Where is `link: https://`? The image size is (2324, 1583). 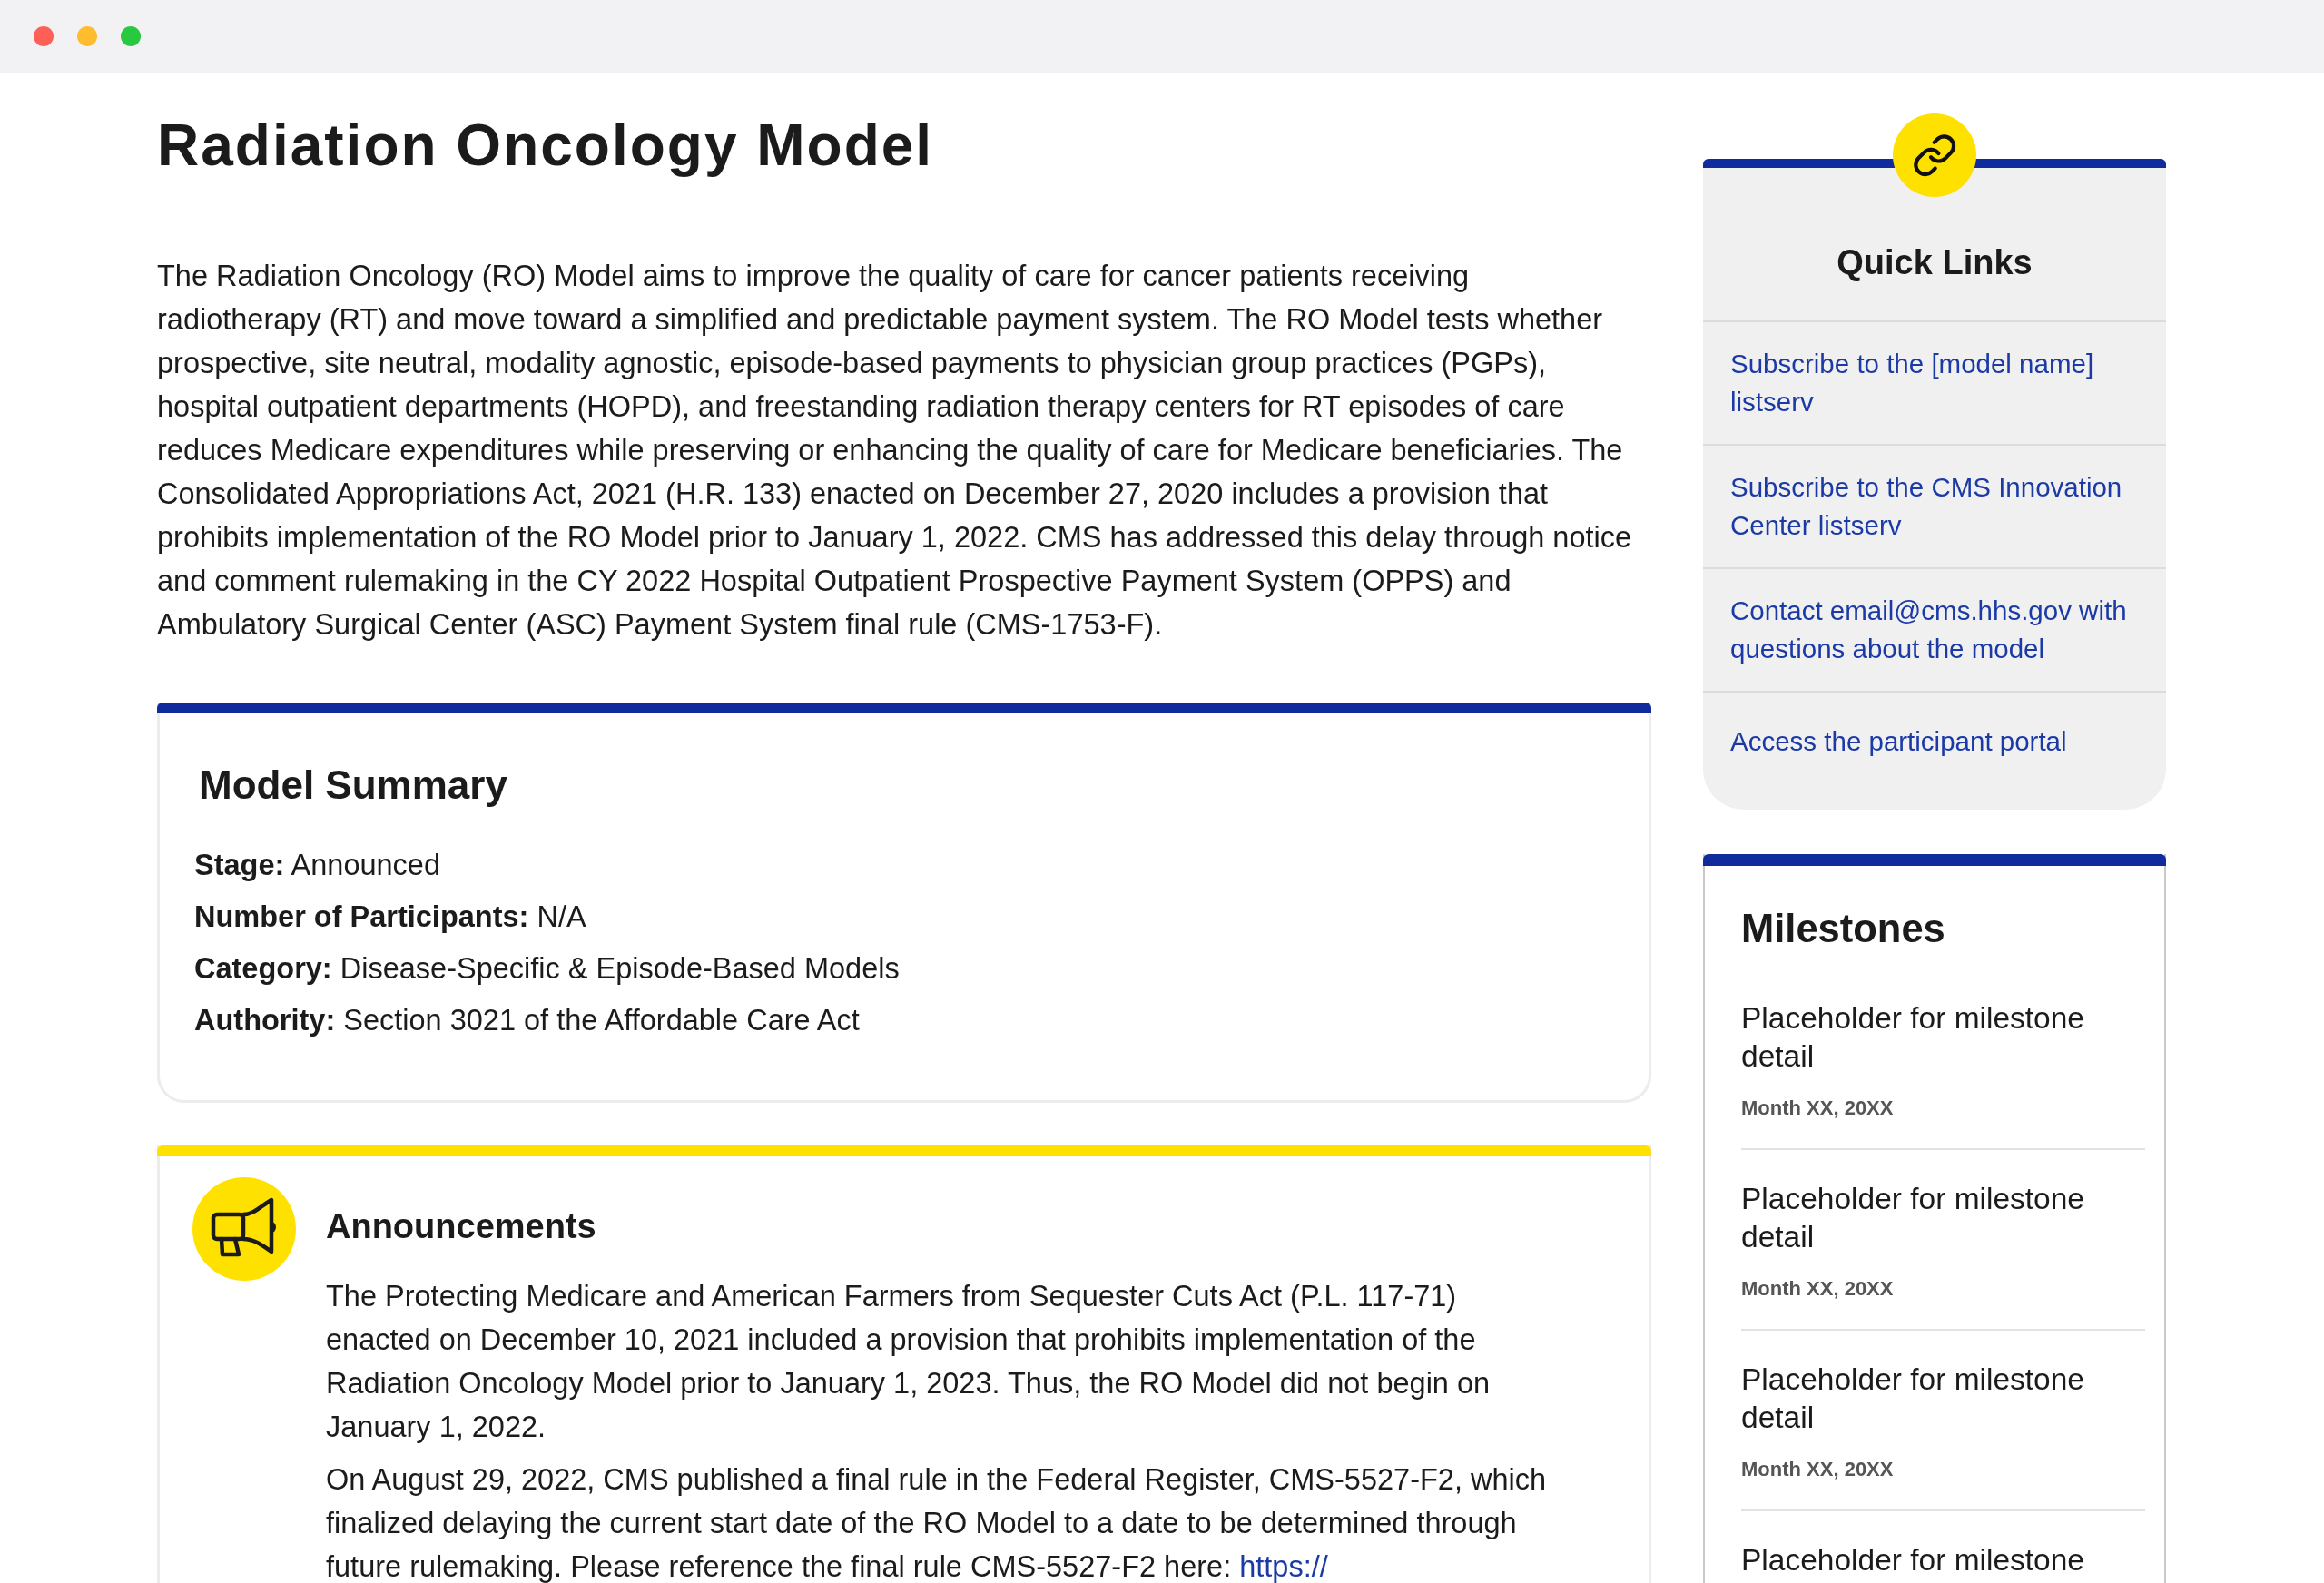 link: https:// is located at coordinates (1283, 1566).